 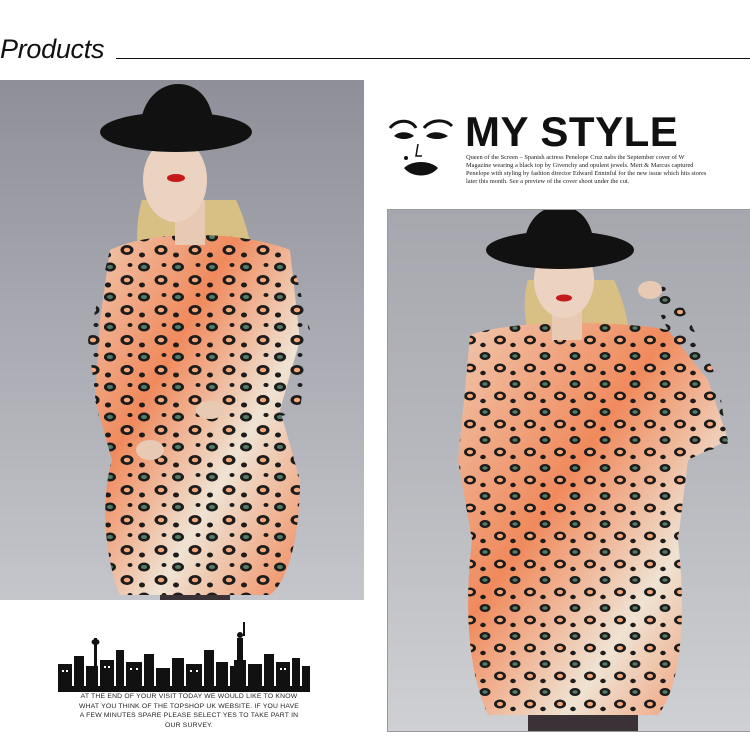 I want to click on title-divider, so click(x=433, y=58).